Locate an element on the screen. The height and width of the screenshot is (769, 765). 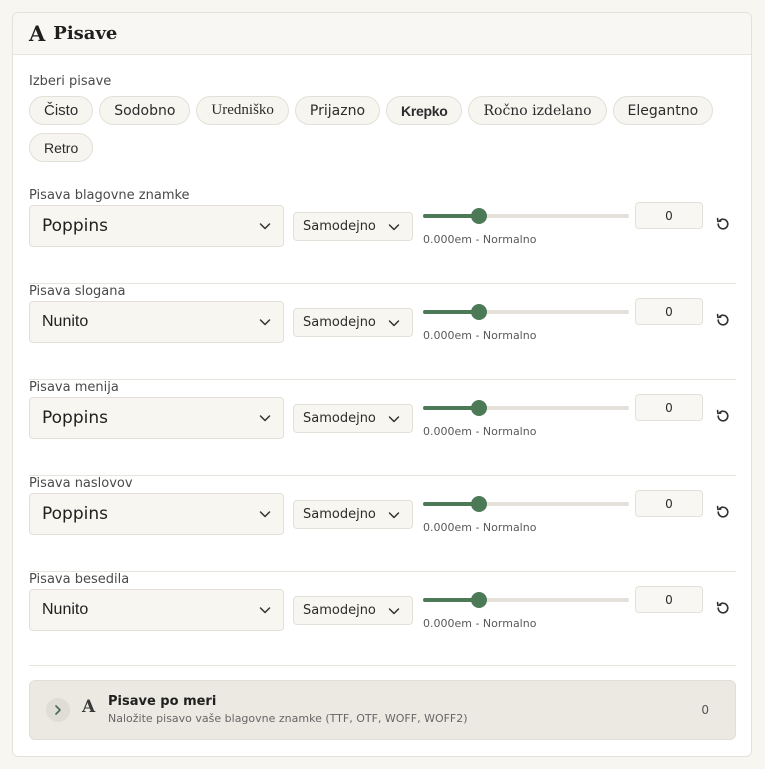
font-row-label: Pisava menija is located at coordinates (74, 387).